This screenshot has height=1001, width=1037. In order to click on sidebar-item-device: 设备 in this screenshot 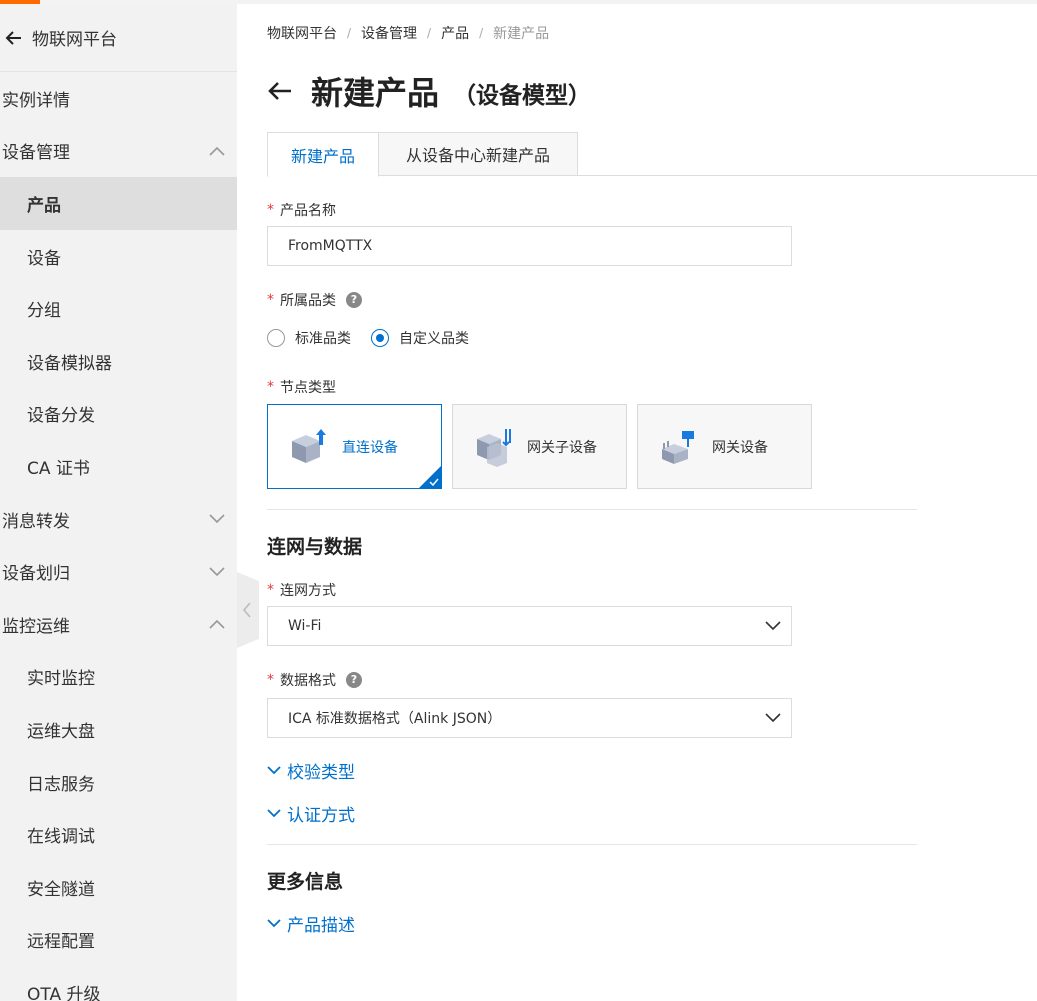, I will do `click(118, 256)`.